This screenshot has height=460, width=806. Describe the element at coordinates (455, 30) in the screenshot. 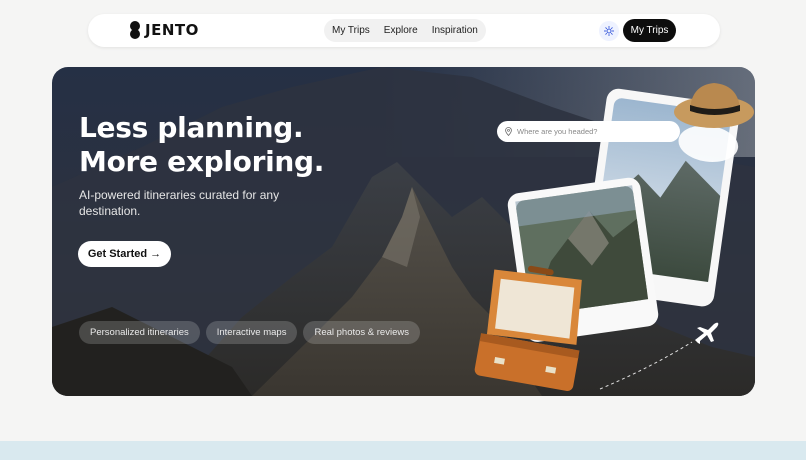

I see `nav-link-inspiration: Inspiration` at that location.